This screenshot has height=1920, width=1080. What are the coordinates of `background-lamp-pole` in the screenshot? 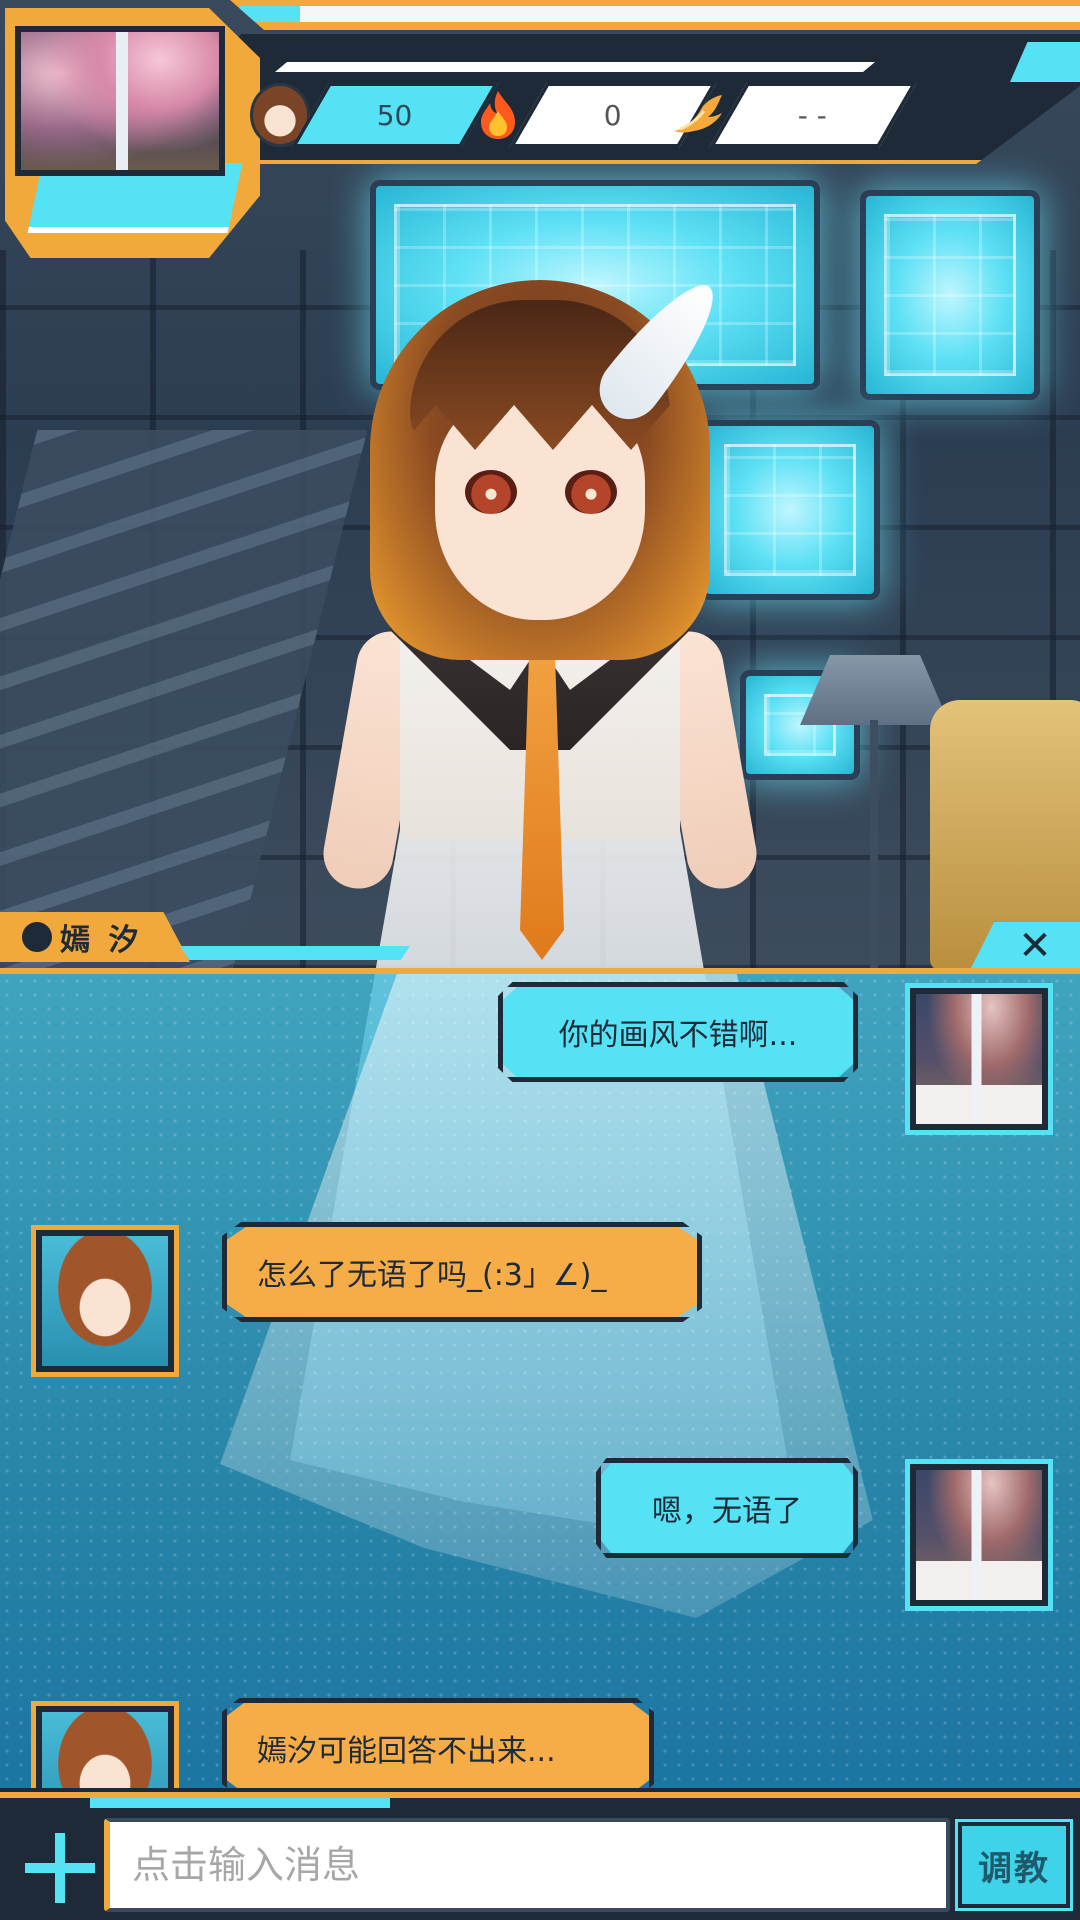 It's located at (874, 845).